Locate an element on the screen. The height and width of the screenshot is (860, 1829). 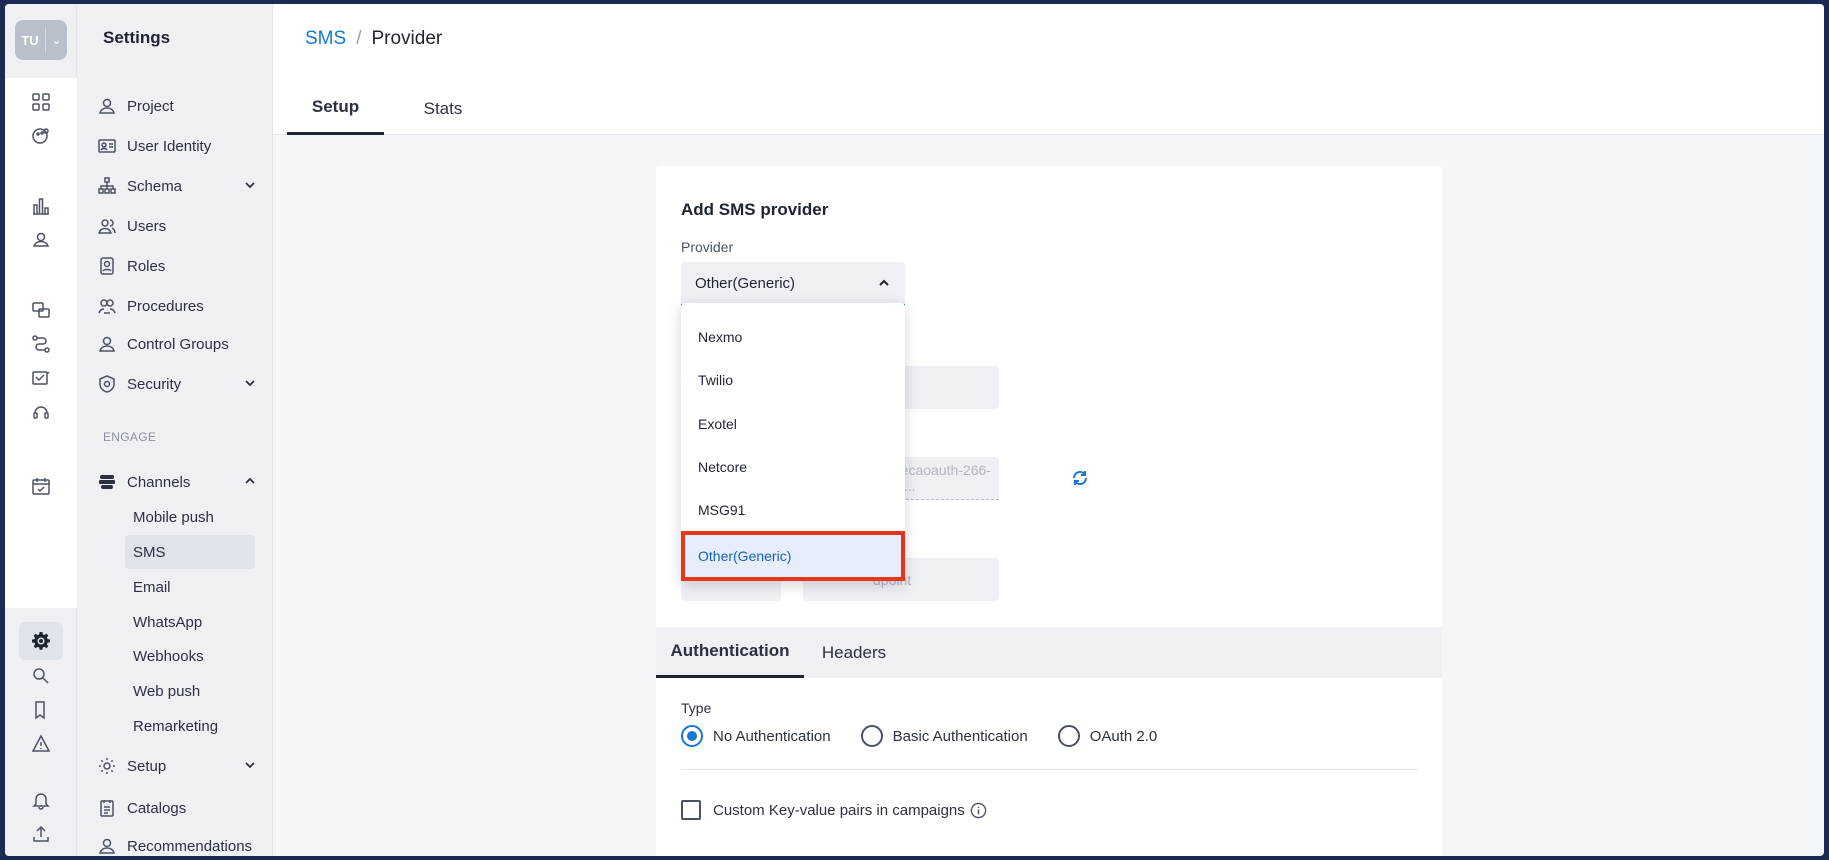
page-title: Provider is located at coordinates (407, 38).